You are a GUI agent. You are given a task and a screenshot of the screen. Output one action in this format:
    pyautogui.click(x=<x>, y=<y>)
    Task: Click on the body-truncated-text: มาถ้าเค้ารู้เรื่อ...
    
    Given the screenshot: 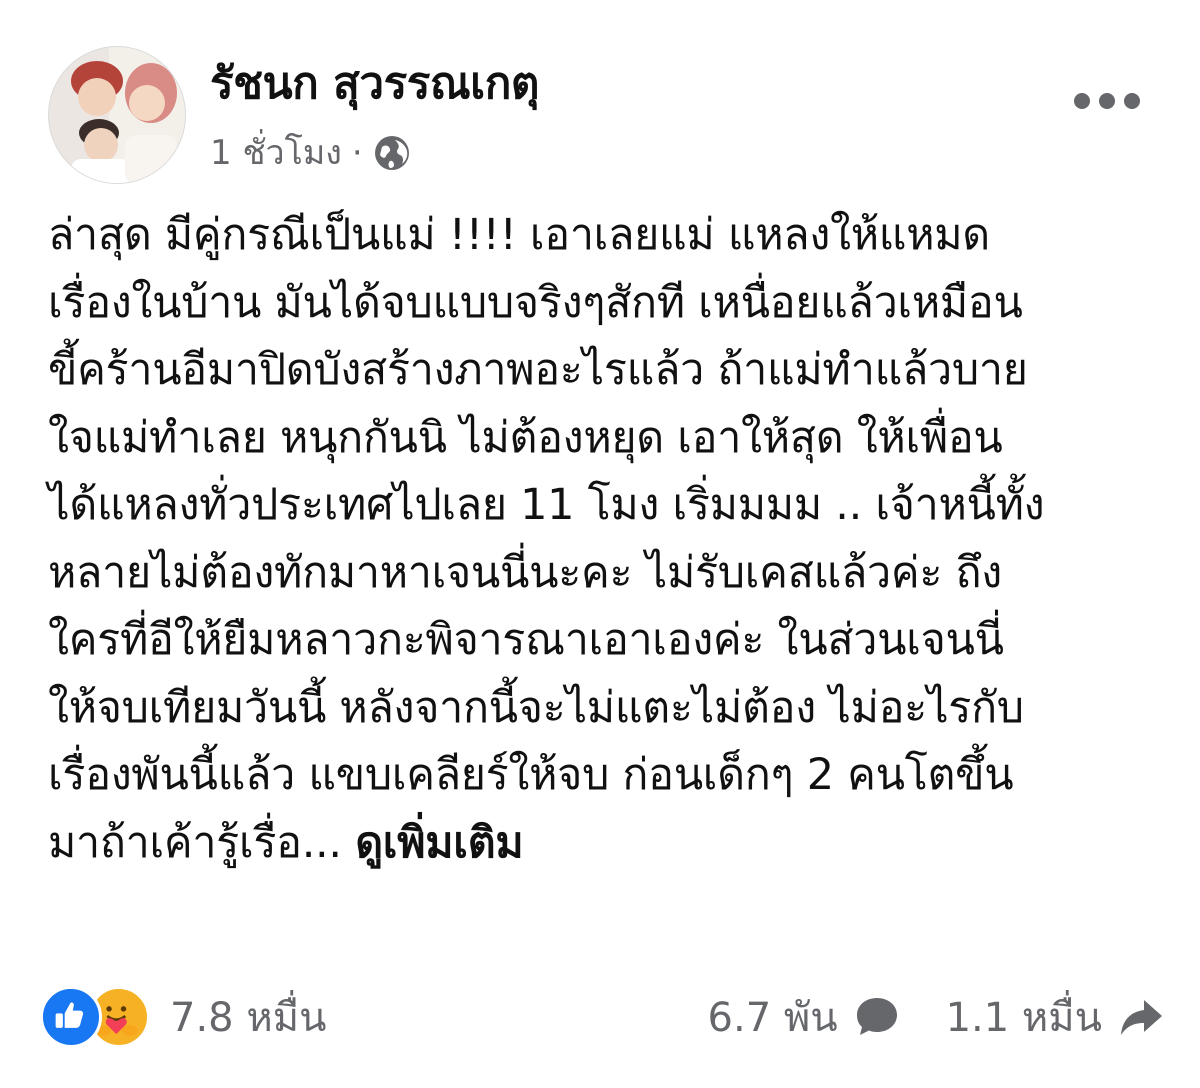 What is the action you would take?
    pyautogui.click(x=195, y=842)
    